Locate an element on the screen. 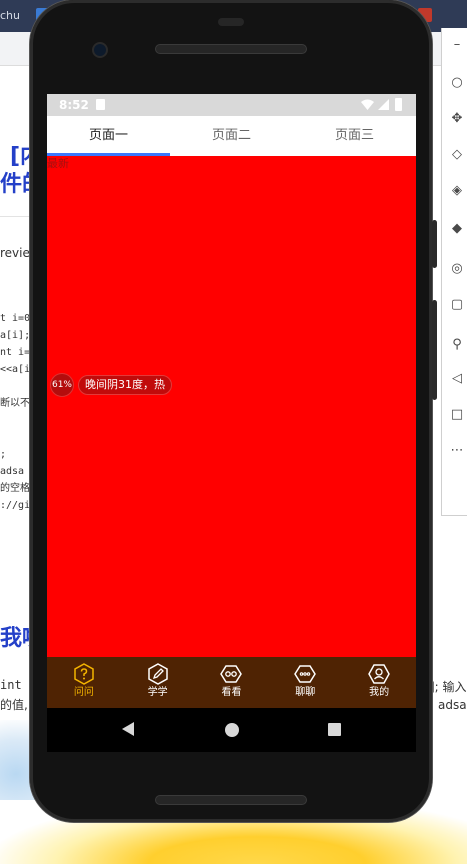 Image resolution: width=467 pixels, height=864 pixels. background-divider is located at coordinates (15, 216).